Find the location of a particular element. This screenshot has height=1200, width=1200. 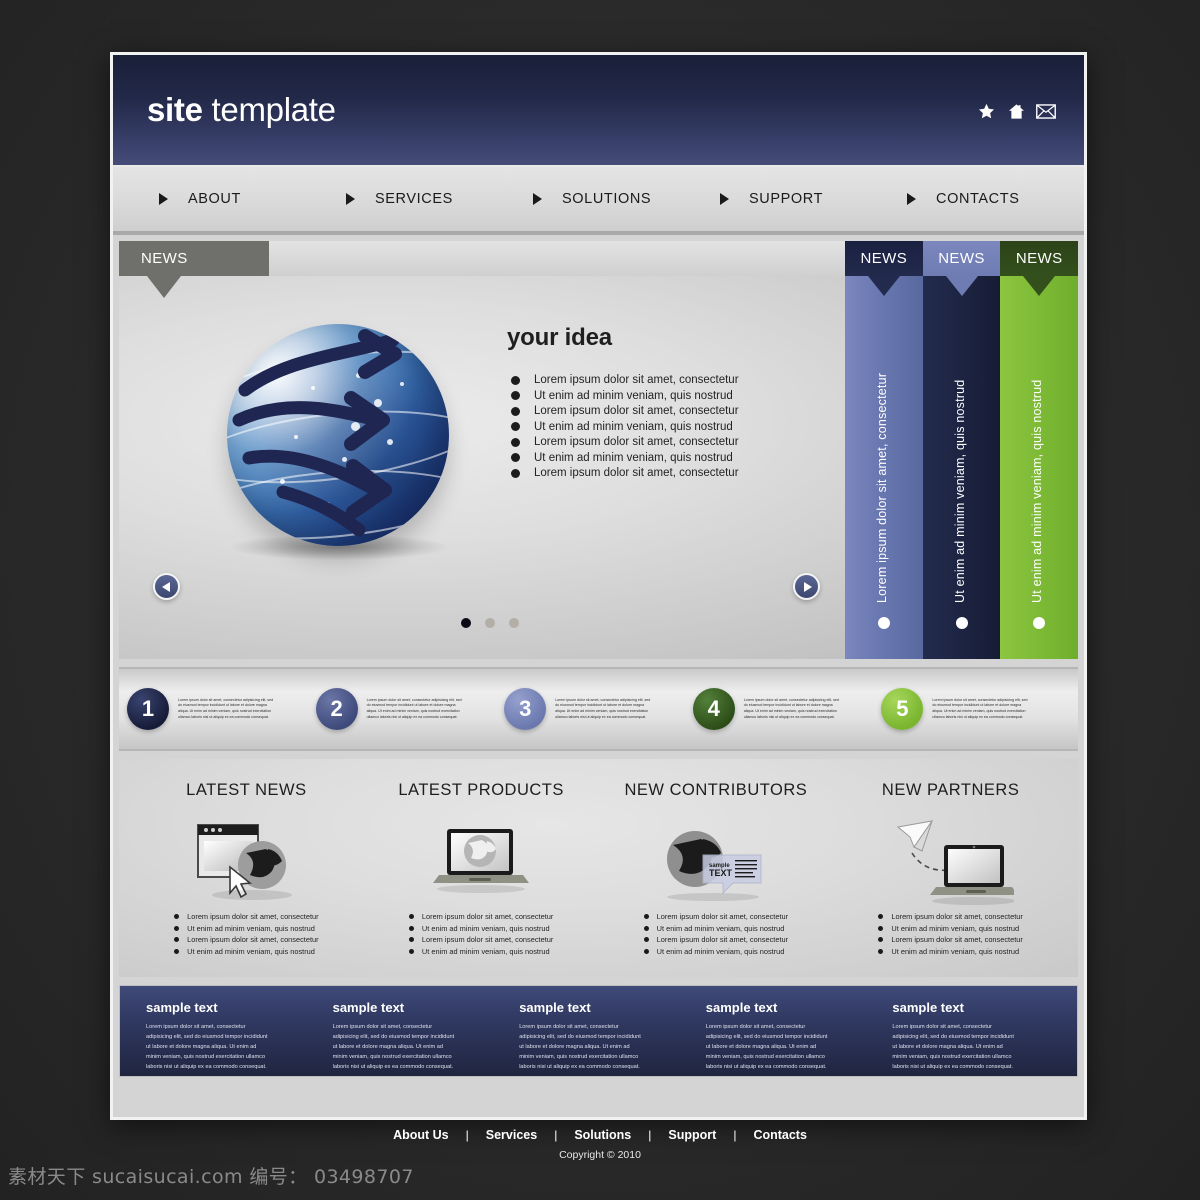

chevron-left-icon is located at coordinates (165, 586).